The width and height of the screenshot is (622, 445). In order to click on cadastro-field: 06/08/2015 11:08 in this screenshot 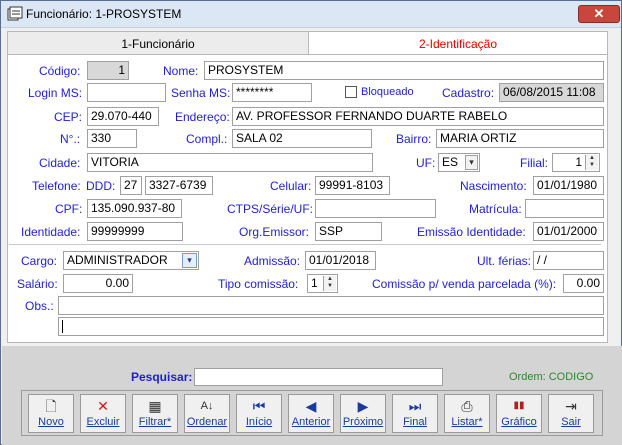, I will do `click(551, 92)`.